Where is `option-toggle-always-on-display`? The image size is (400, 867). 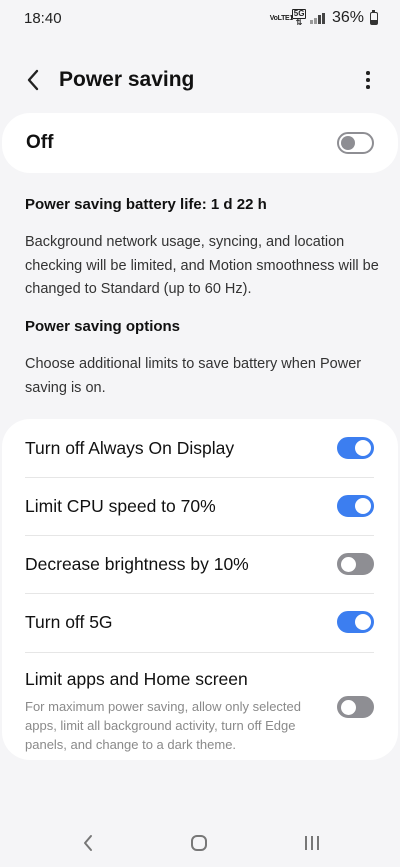
option-toggle-always-on-display is located at coordinates (355, 448).